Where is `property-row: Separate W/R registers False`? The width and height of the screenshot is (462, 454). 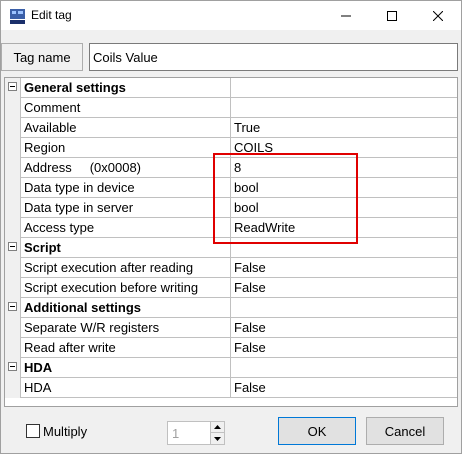 property-row: Separate W/R registers False is located at coordinates (231, 328).